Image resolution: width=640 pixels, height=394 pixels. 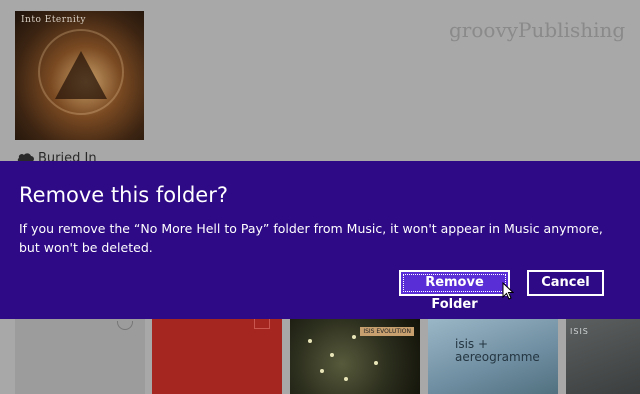 I want to click on album-thumbnail: isis + aereogramme, so click(x=493, y=356).